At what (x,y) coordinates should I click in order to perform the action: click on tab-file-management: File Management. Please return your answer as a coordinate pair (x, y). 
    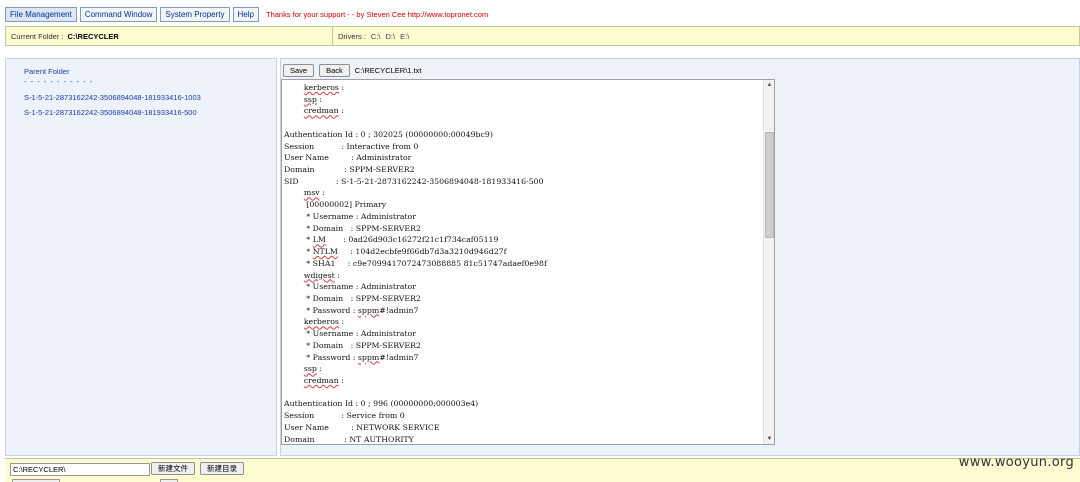
    Looking at the image, I should click on (41, 14).